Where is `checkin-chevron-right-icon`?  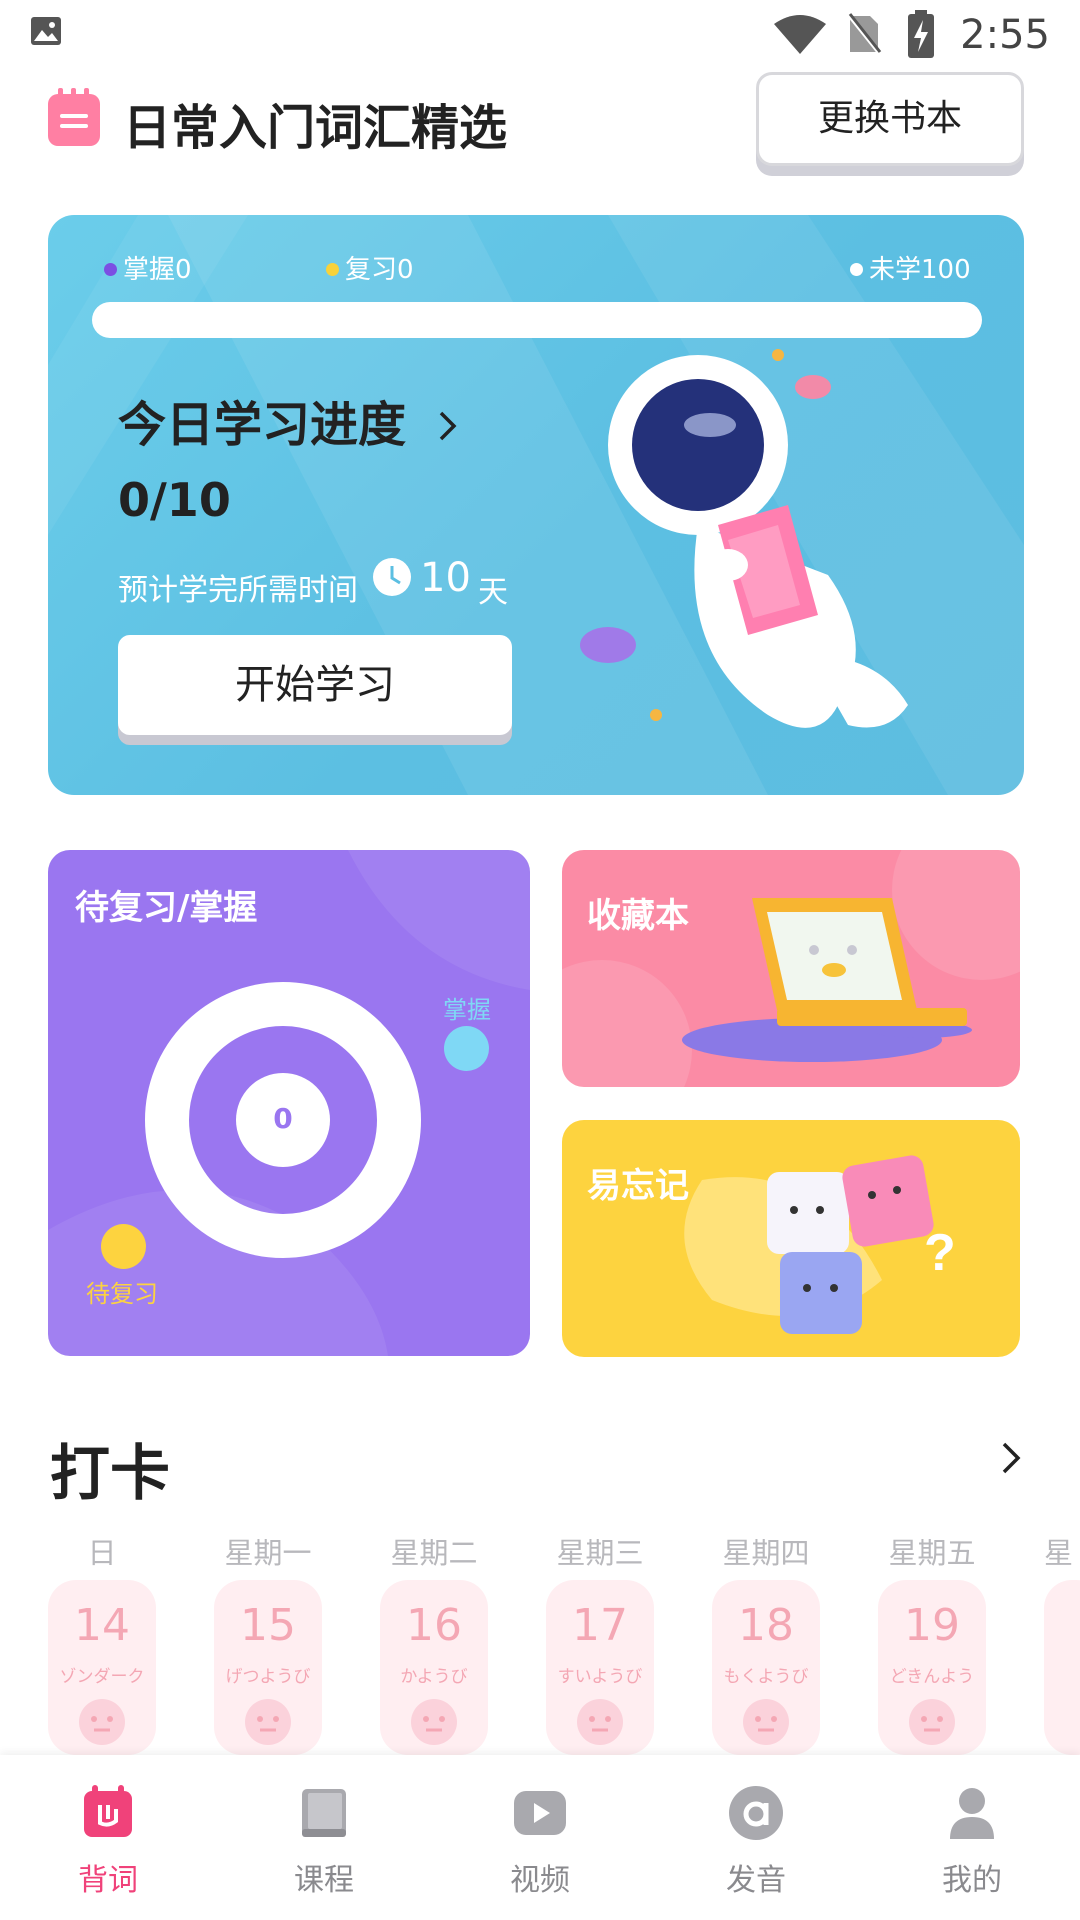
checkin-chevron-right-icon is located at coordinates (1011, 1458).